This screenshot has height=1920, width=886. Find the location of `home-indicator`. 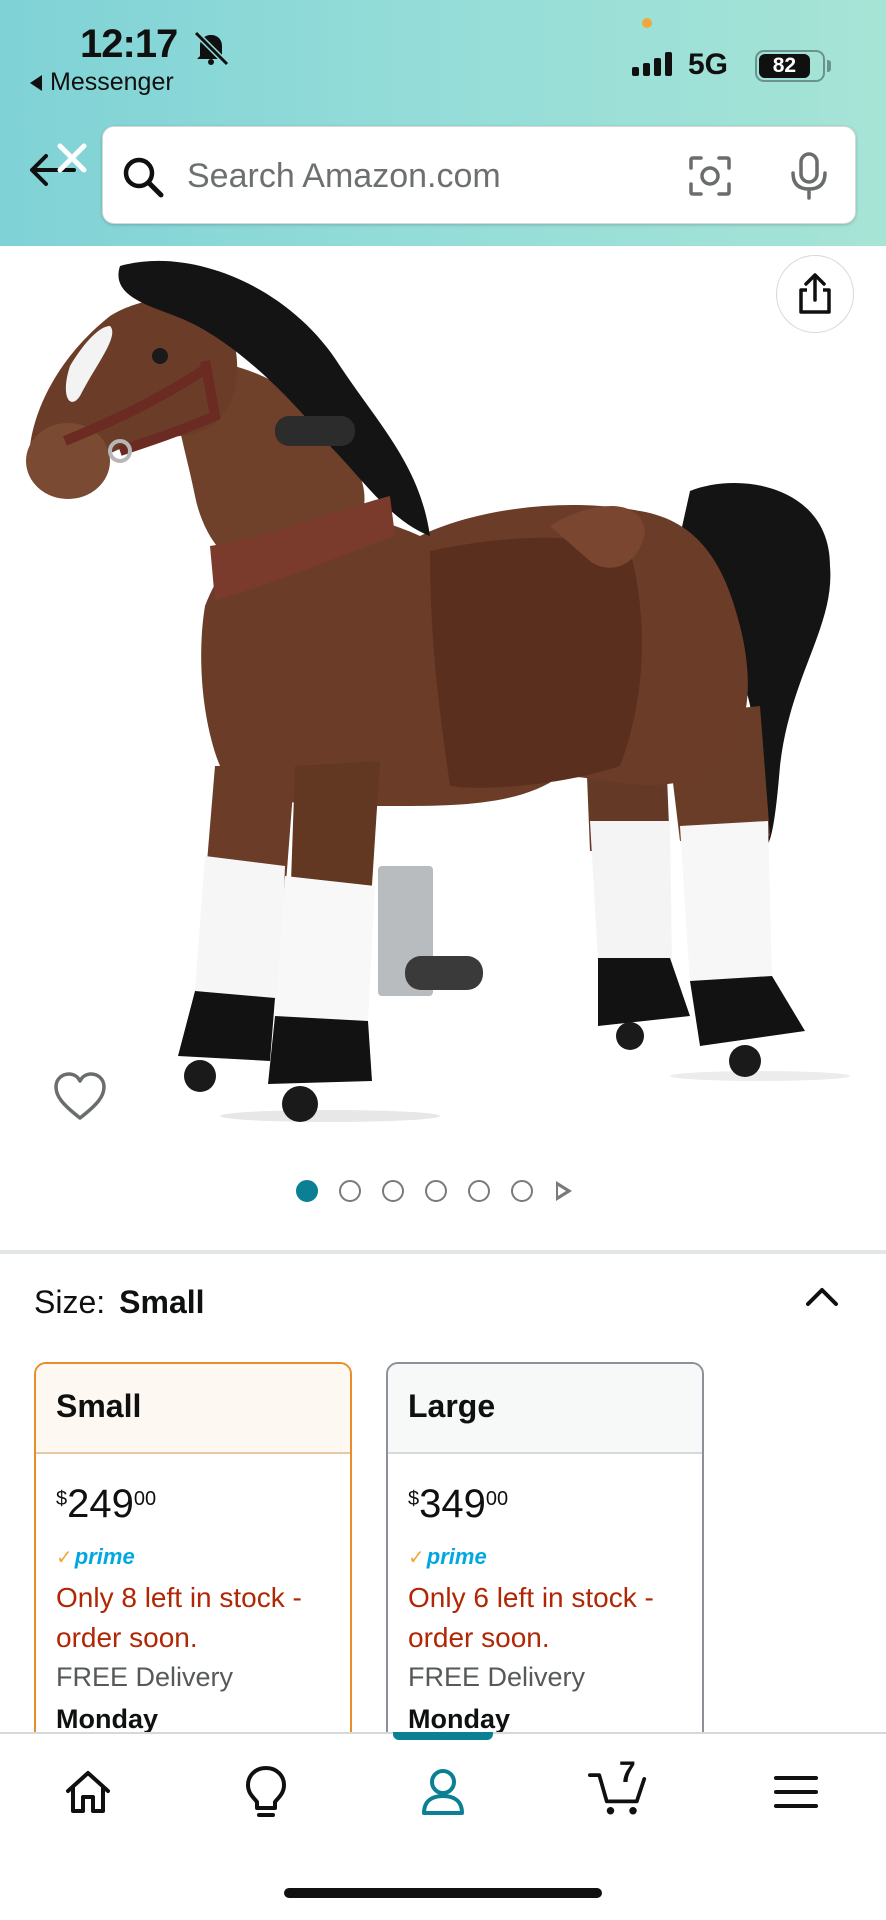

home-indicator is located at coordinates (443, 1893).